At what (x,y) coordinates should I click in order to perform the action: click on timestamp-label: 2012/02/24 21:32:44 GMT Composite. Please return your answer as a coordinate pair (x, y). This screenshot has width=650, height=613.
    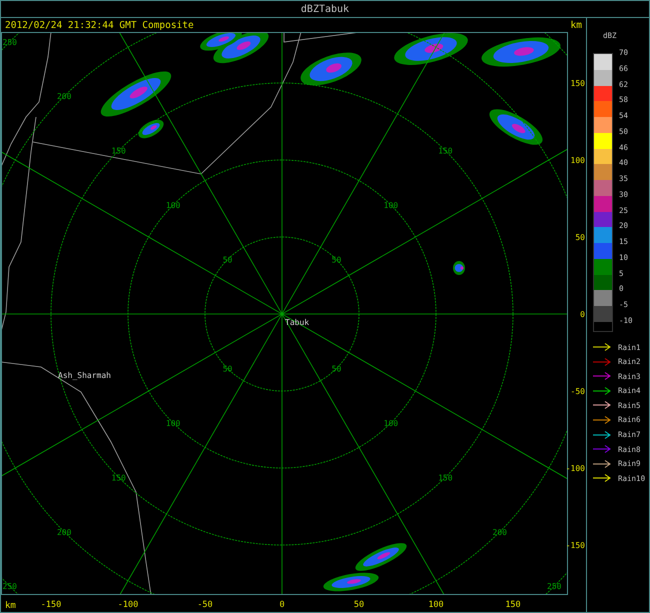
    Looking at the image, I should click on (99, 25).